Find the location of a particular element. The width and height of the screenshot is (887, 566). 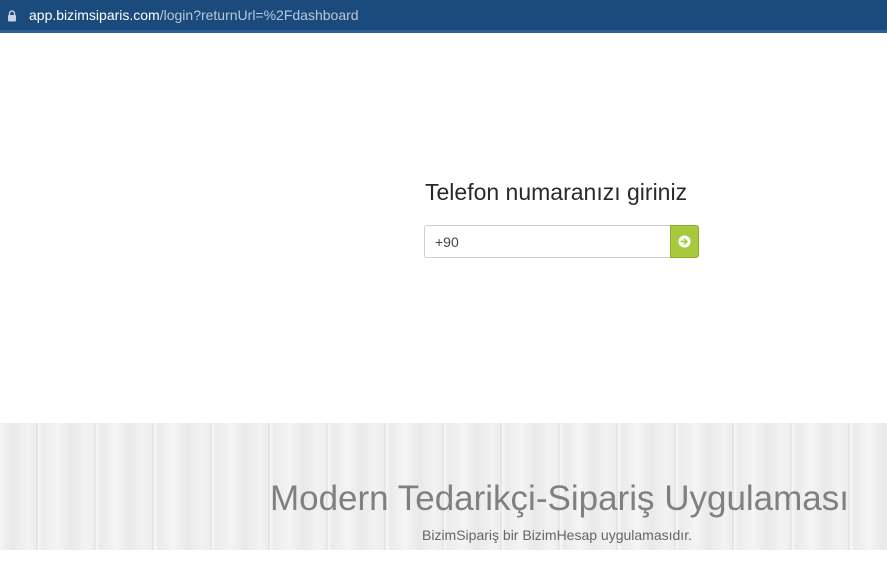

submit-button is located at coordinates (684, 241).